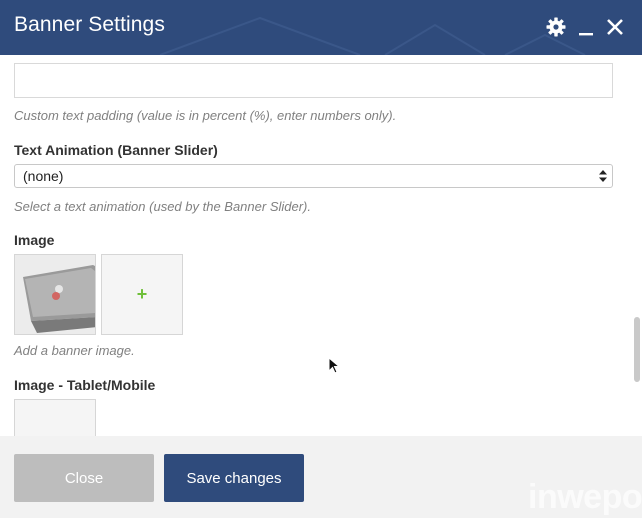 This screenshot has width=642, height=518. What do you see at coordinates (234, 478) in the screenshot?
I see `save-changes-button: Save changes` at bounding box center [234, 478].